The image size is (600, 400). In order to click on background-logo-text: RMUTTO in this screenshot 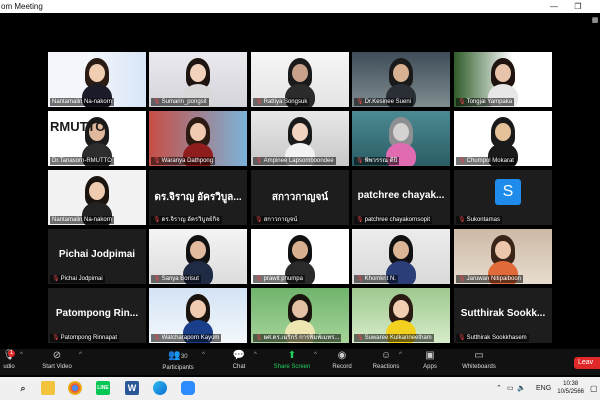, I will do `click(78, 126)`.